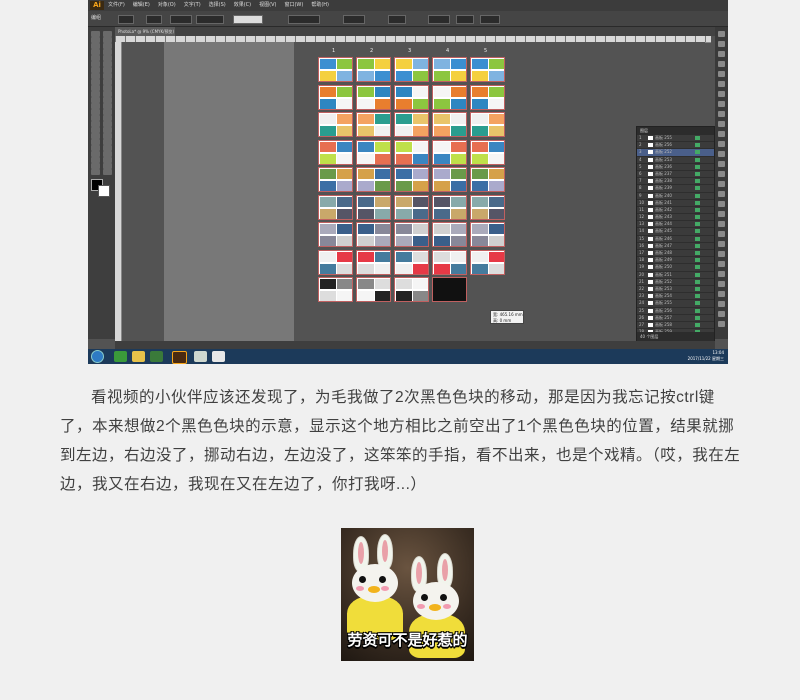 The image size is (800, 700). I want to click on wechat-icon, so click(200, 356).